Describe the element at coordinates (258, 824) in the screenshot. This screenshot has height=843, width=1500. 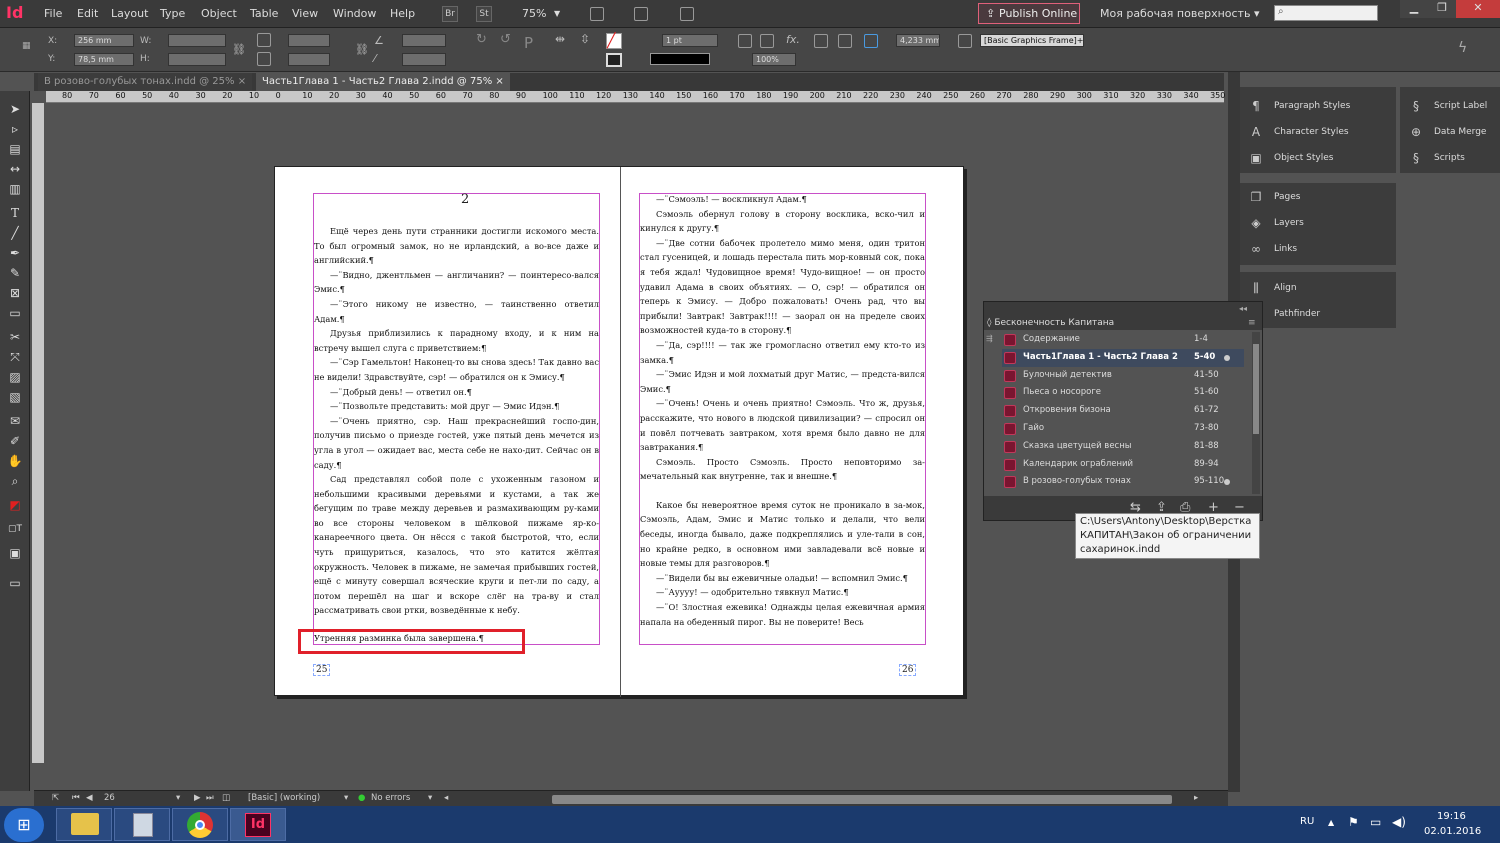
I see `indesign-taskbar-icon: Id` at that location.